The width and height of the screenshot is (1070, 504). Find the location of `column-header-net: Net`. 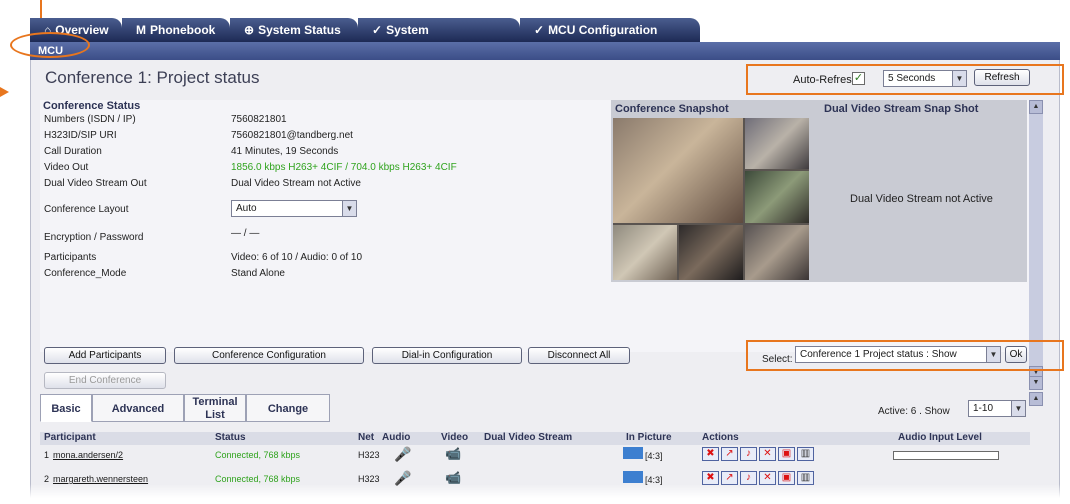

column-header-net: Net is located at coordinates (366, 437).